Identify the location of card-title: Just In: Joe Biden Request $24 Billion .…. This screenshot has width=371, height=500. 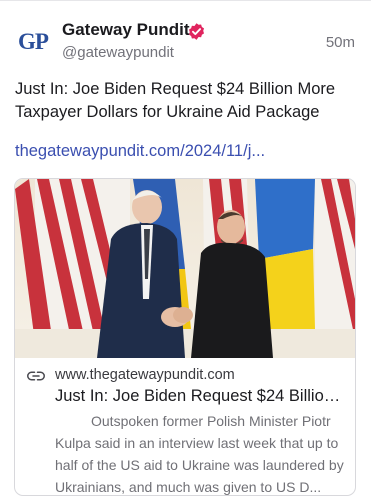
(201, 396).